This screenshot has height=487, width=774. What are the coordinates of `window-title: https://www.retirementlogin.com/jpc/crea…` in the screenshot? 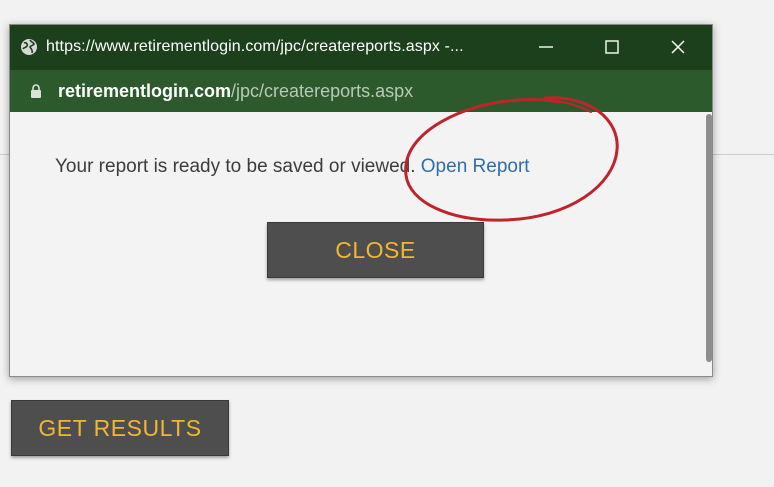 It's located at (255, 46).